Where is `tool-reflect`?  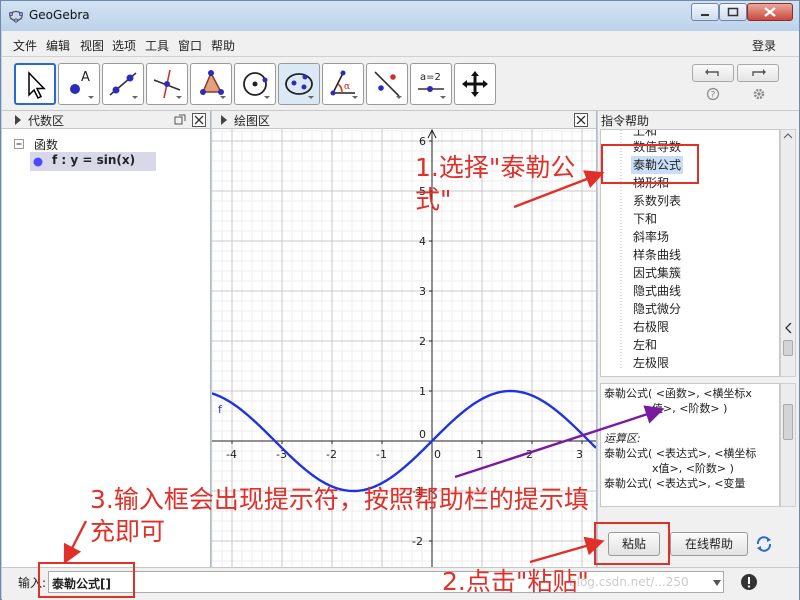 tool-reflect is located at coordinates (387, 84).